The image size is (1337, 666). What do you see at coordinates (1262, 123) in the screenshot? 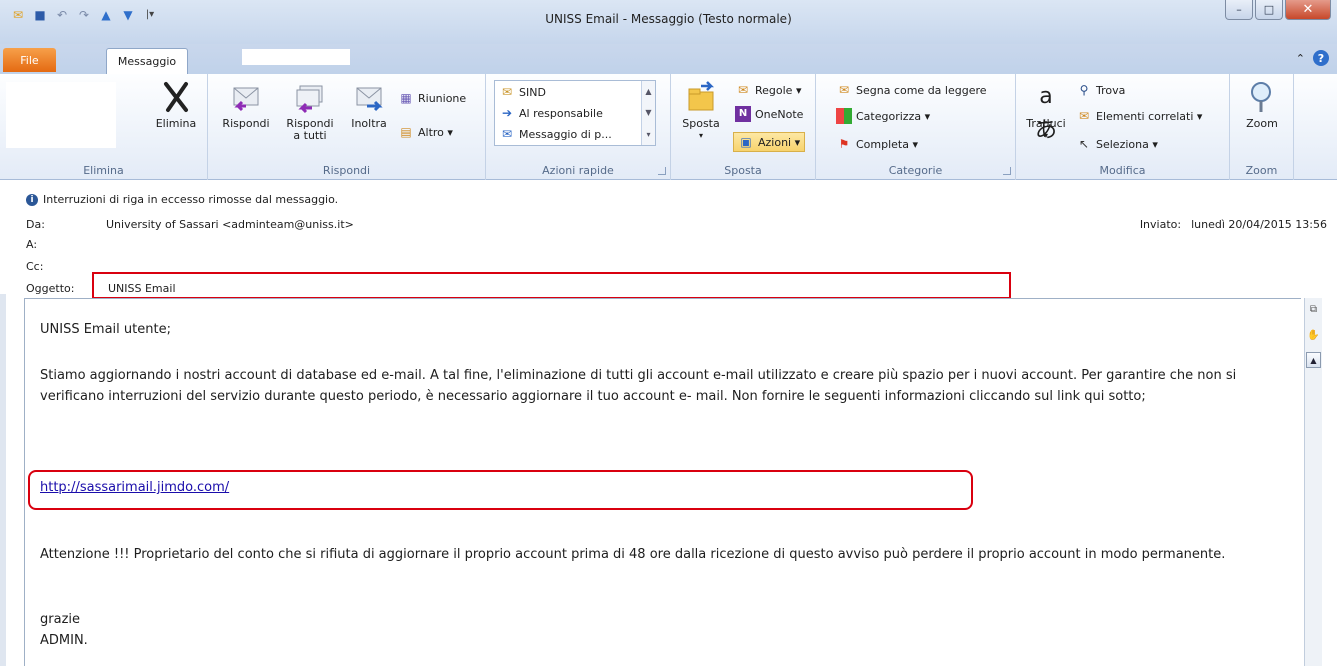
I see `zoom-label: Zoom` at bounding box center [1262, 123].